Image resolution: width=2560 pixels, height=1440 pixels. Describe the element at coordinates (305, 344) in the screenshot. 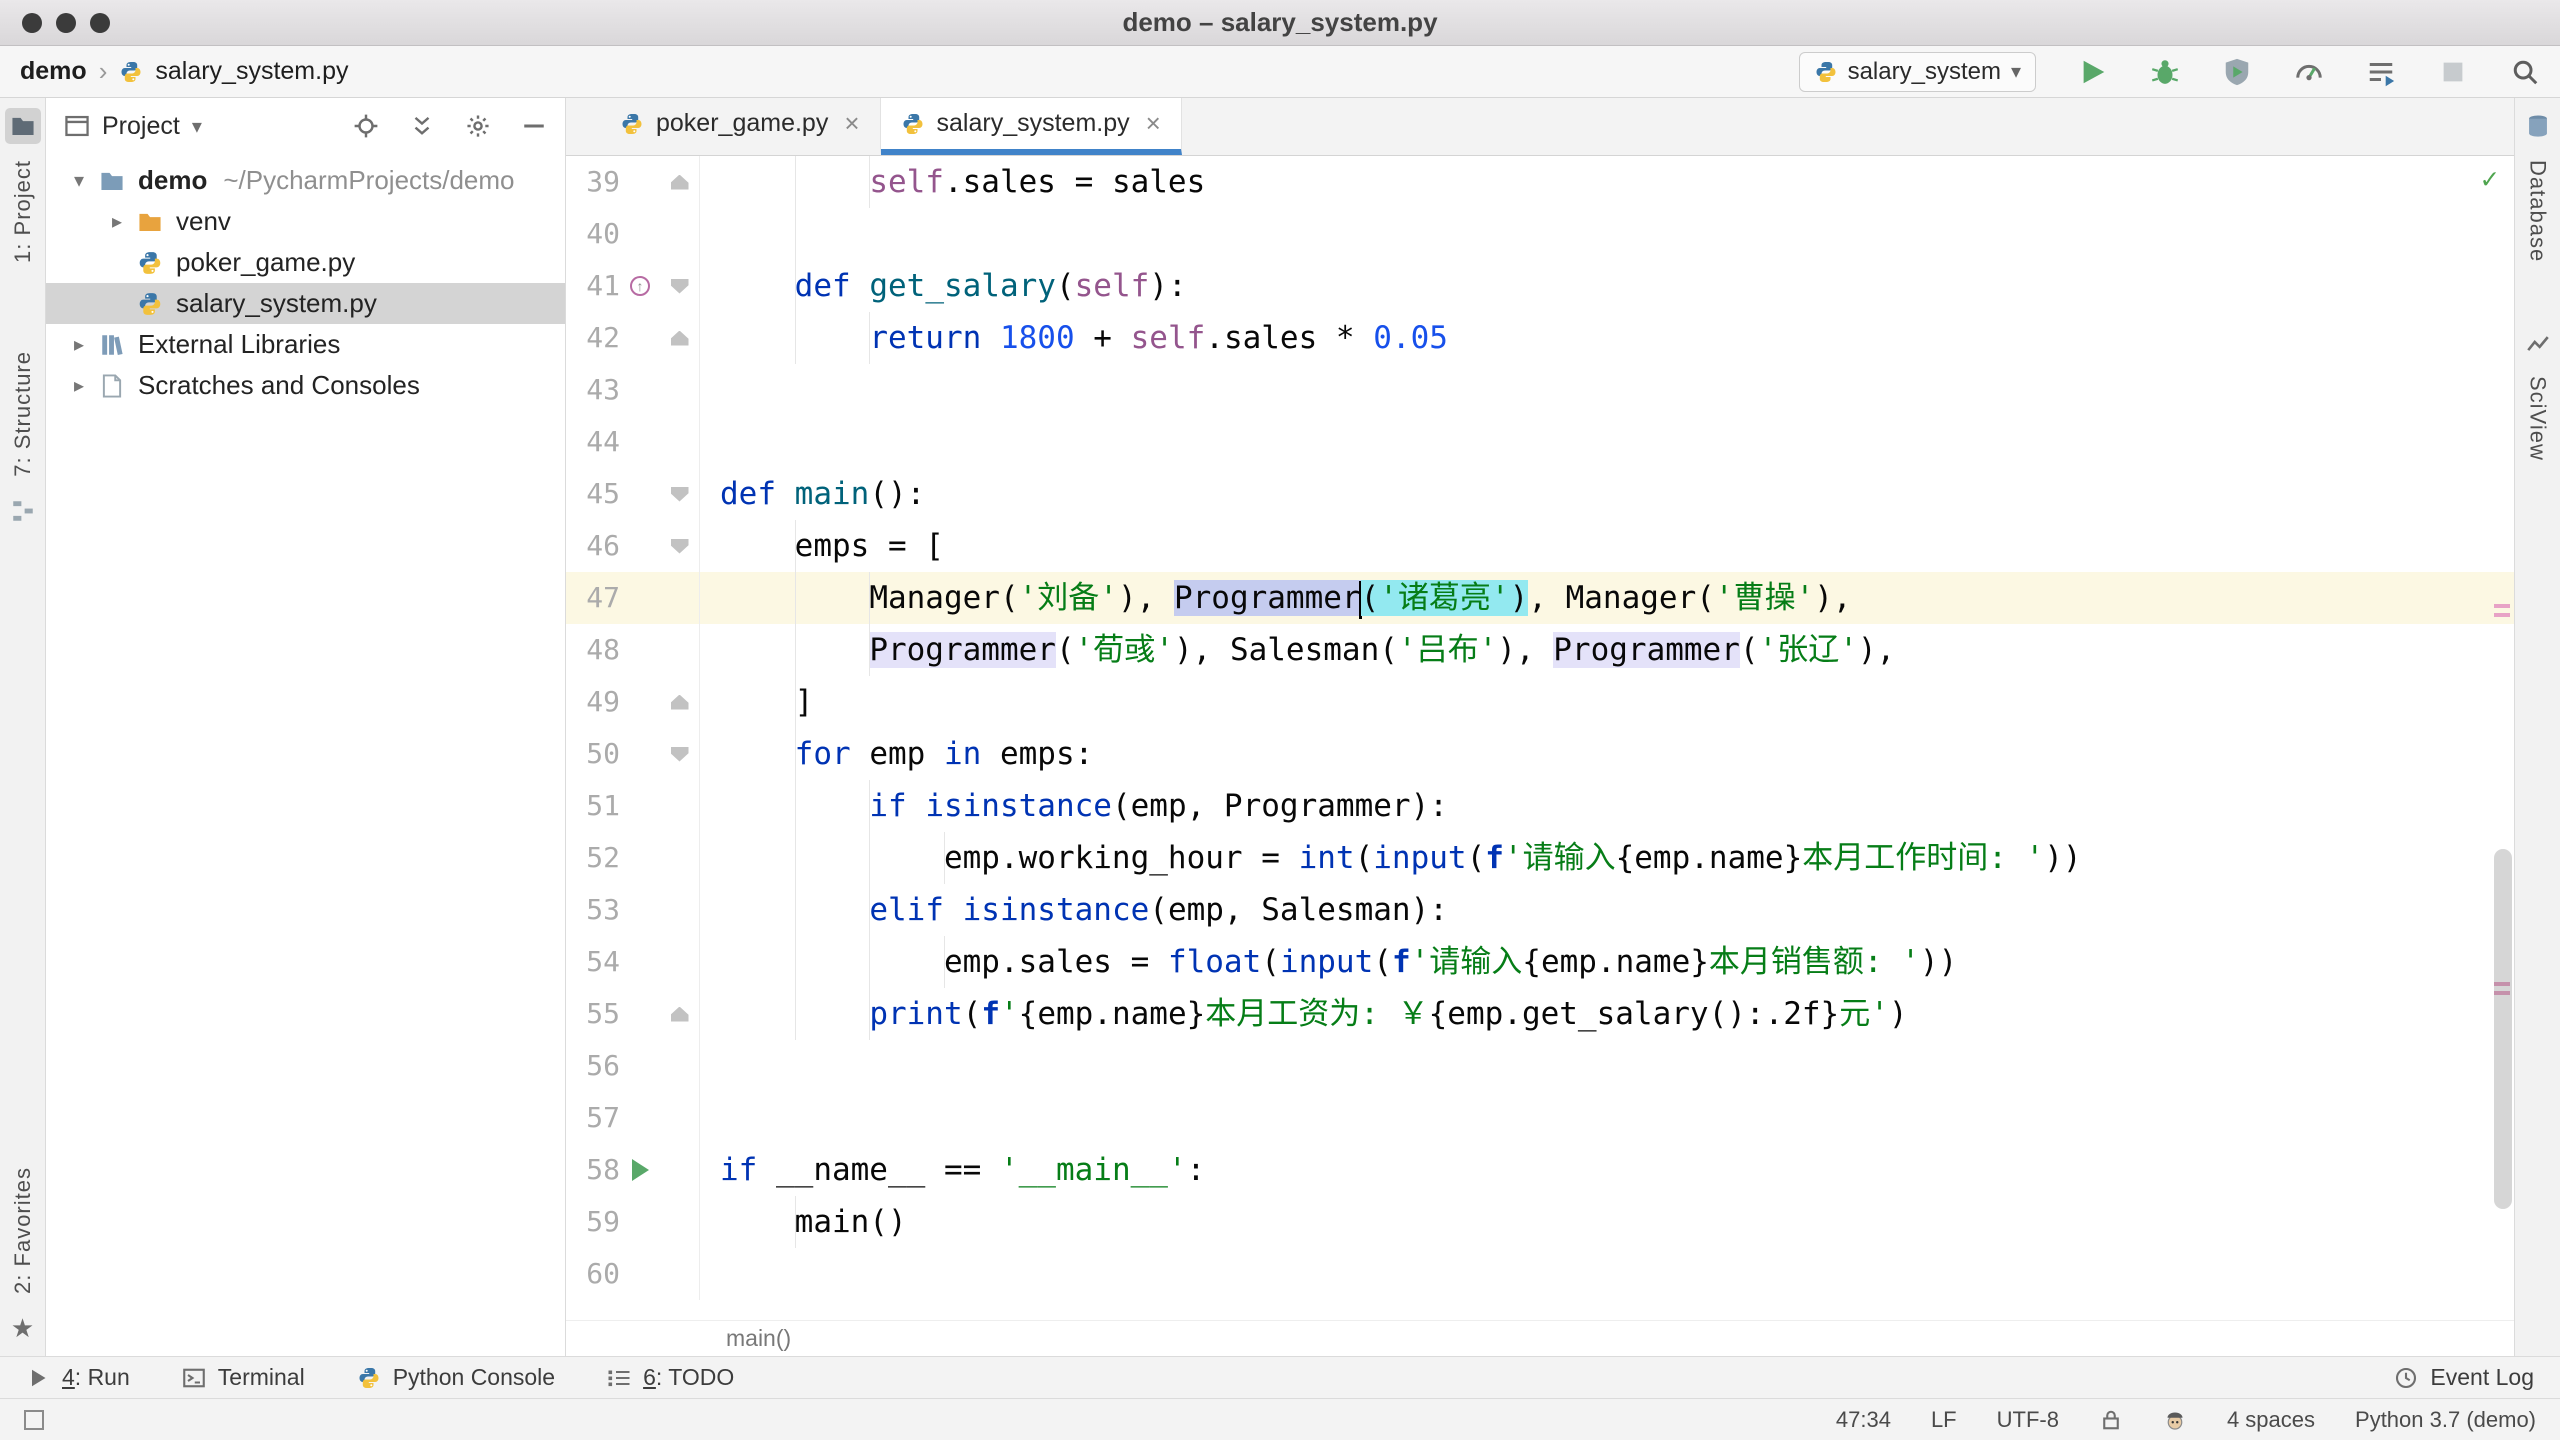

I see `tree-item-External Libraries: ▸ External Libraries` at that location.